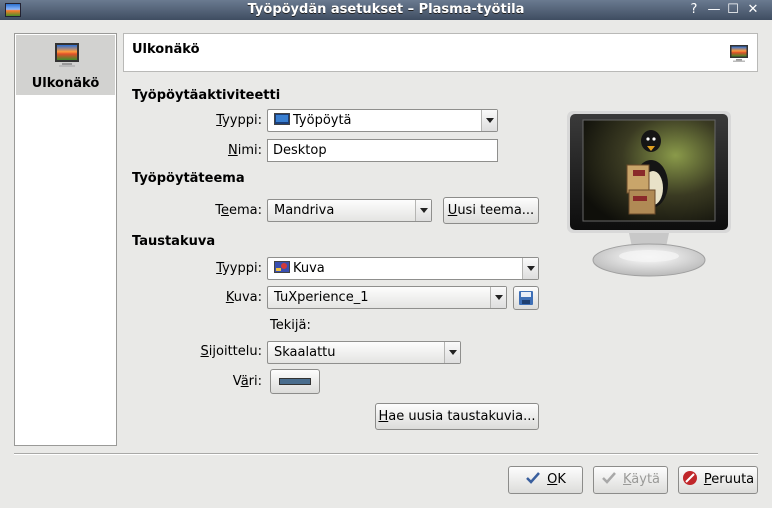 The width and height of the screenshot is (772, 508). I want to click on color-swatch, so click(295, 381).